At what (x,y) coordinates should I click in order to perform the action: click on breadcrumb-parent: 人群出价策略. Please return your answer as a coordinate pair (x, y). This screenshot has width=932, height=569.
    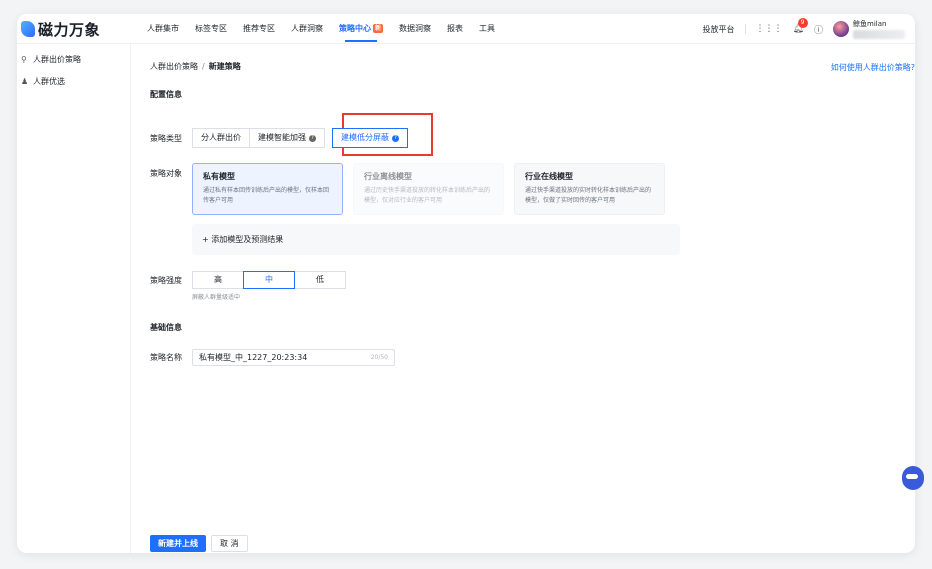
    Looking at the image, I should click on (174, 66).